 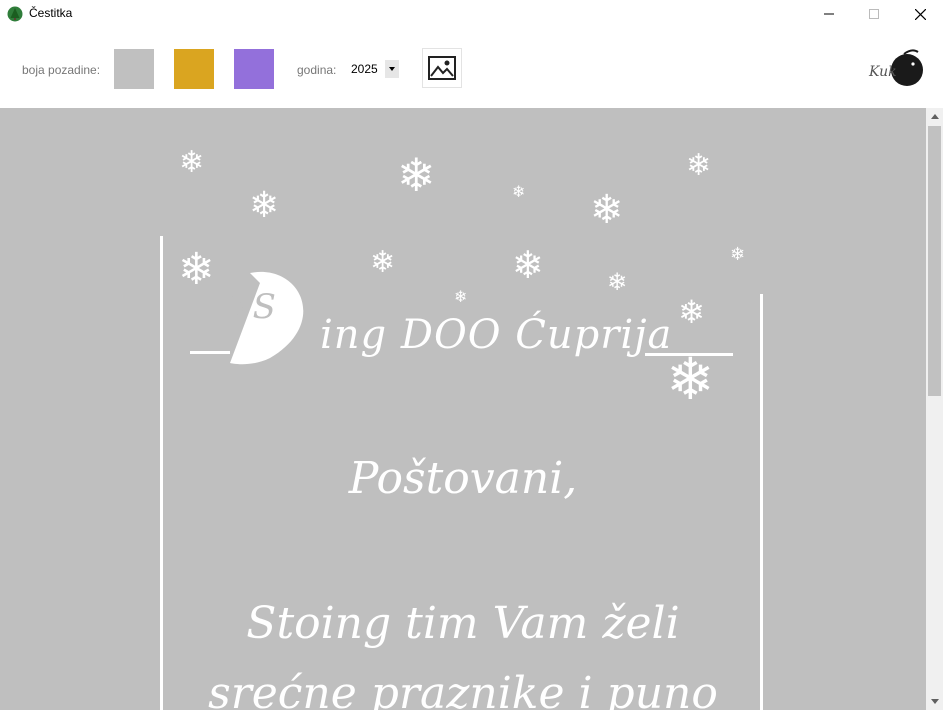 What do you see at coordinates (934, 116) in the screenshot?
I see `scroll-up-arrow-icon` at bounding box center [934, 116].